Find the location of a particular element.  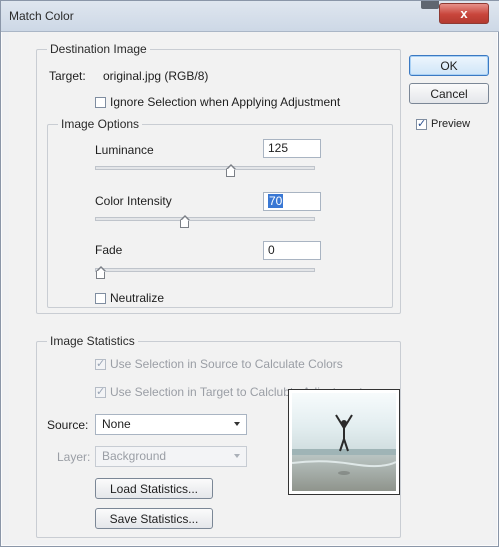

close-button: x is located at coordinates (464, 13).